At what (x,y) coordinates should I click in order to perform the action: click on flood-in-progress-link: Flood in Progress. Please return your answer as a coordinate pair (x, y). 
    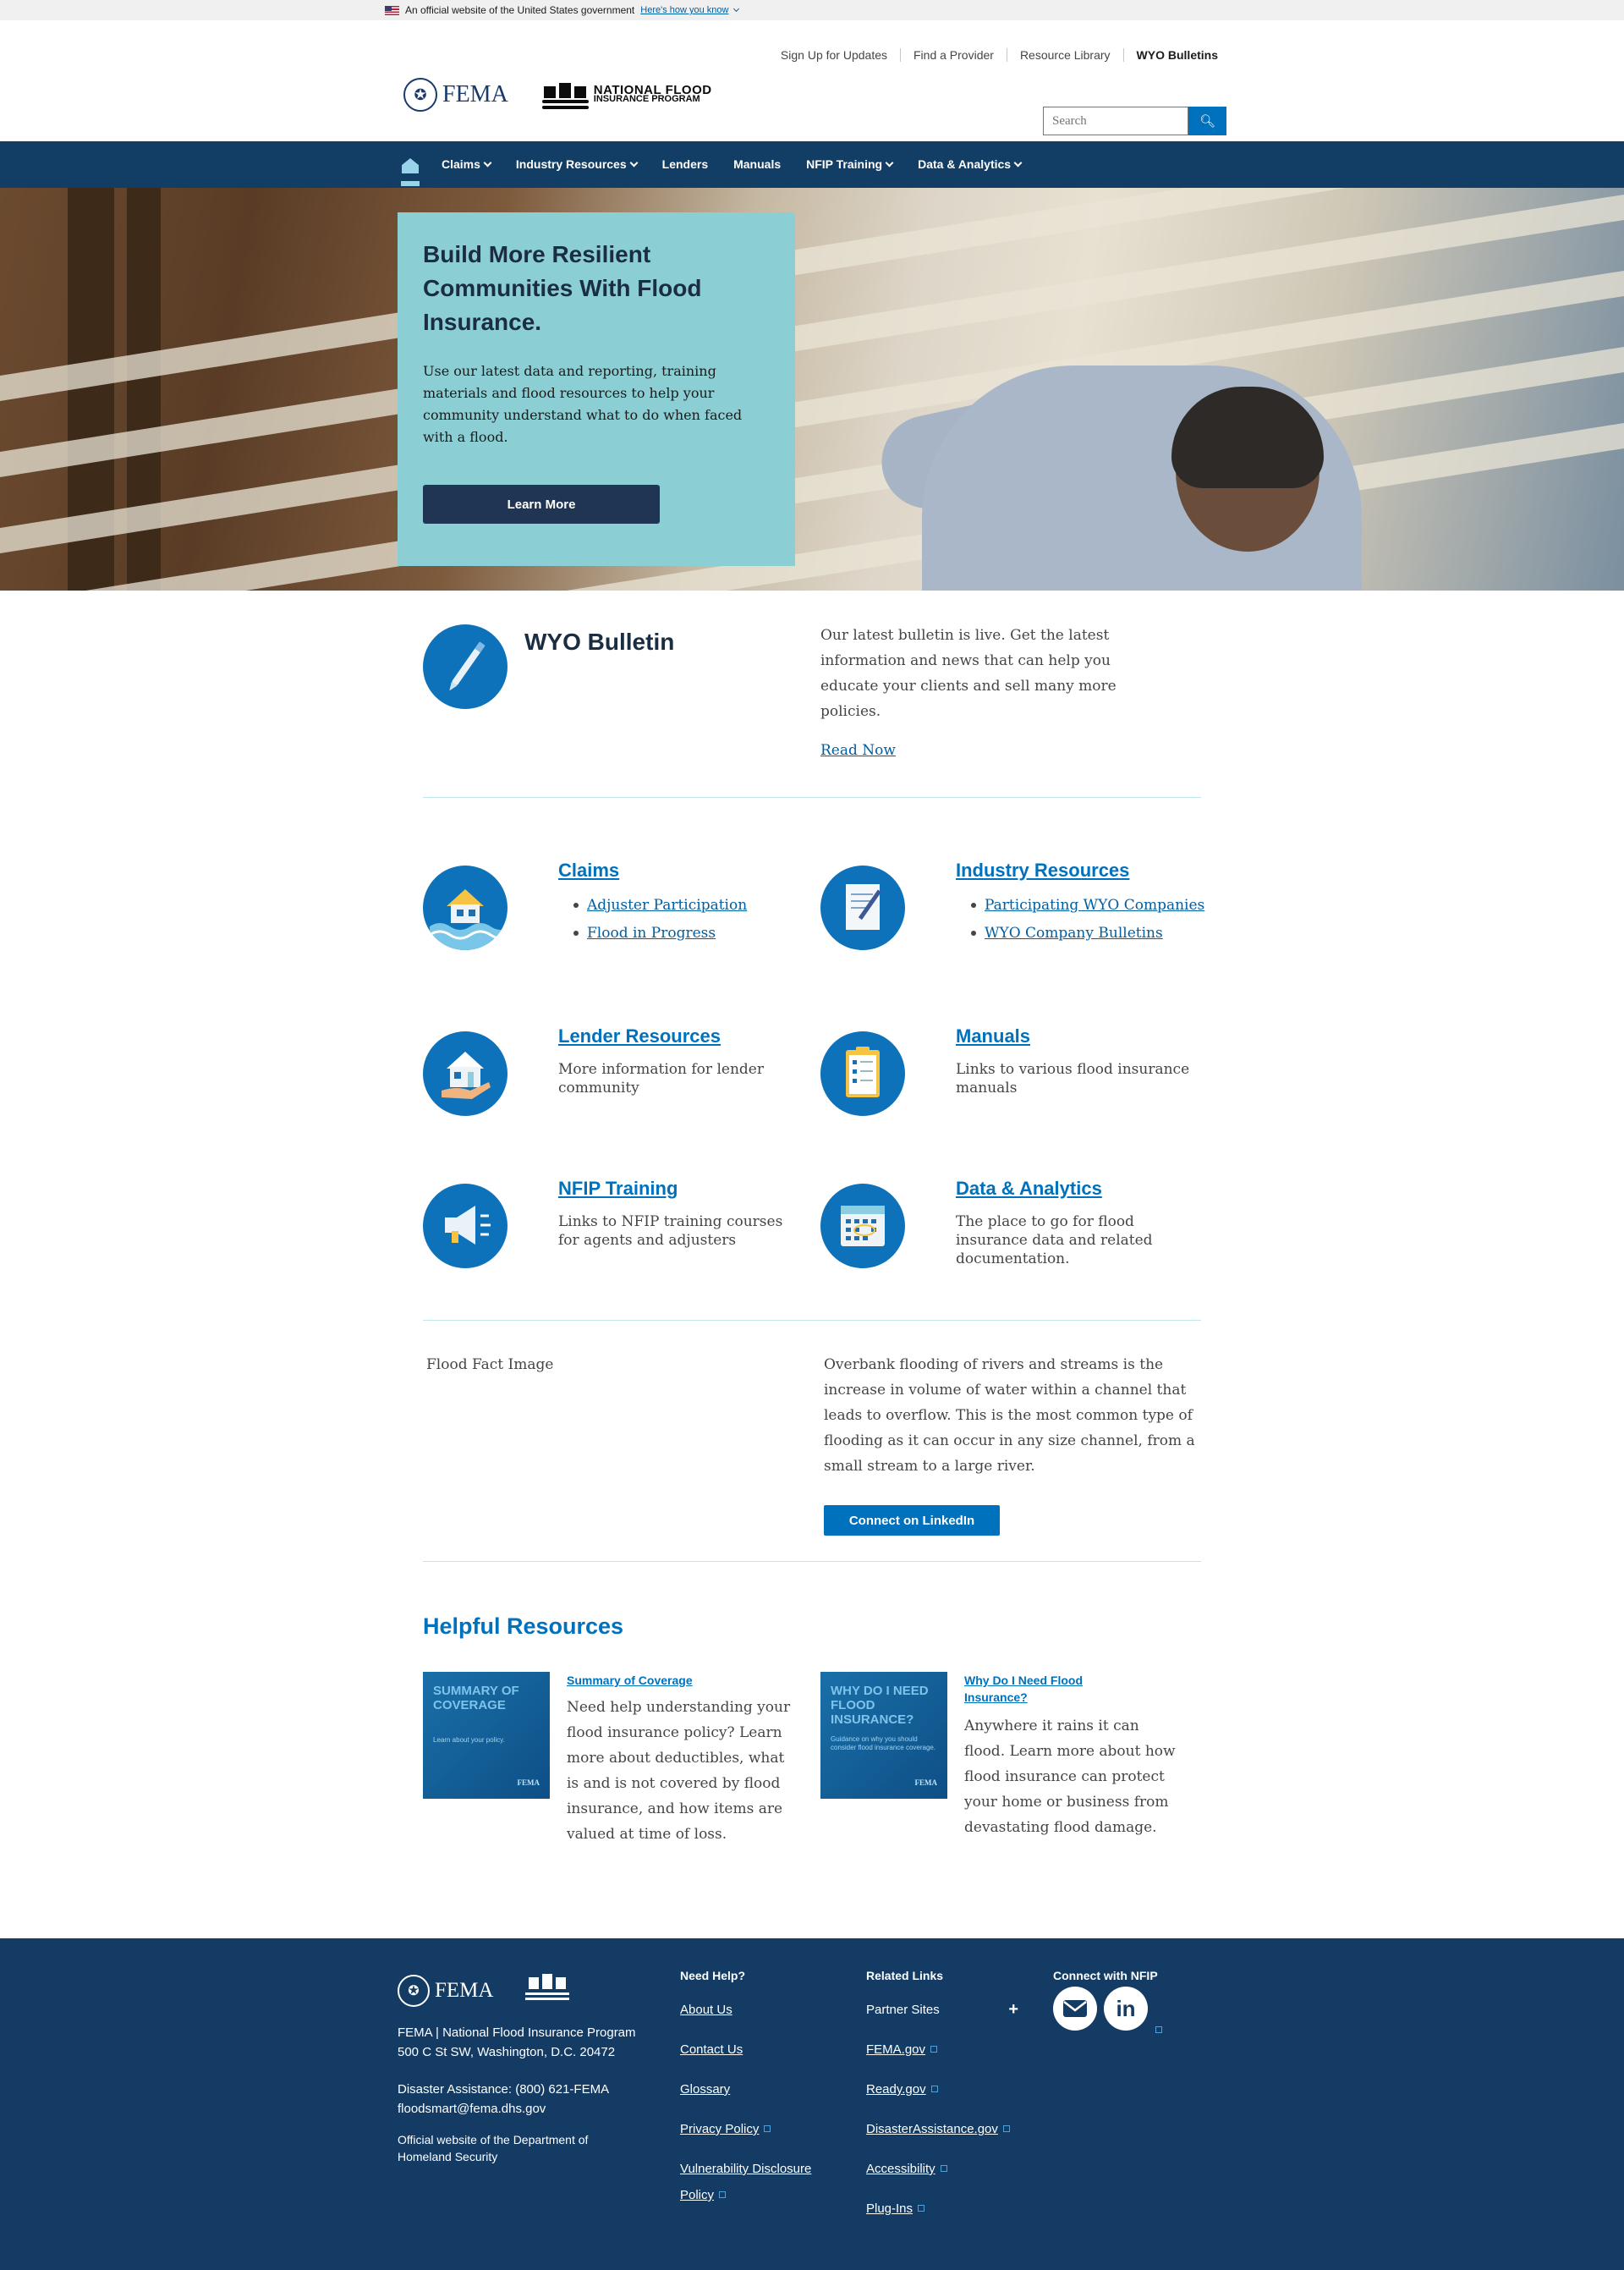
    Looking at the image, I should click on (652, 933).